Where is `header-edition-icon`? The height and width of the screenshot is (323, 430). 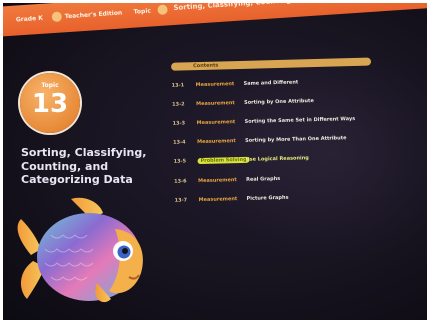 header-edition-icon is located at coordinates (57, 17).